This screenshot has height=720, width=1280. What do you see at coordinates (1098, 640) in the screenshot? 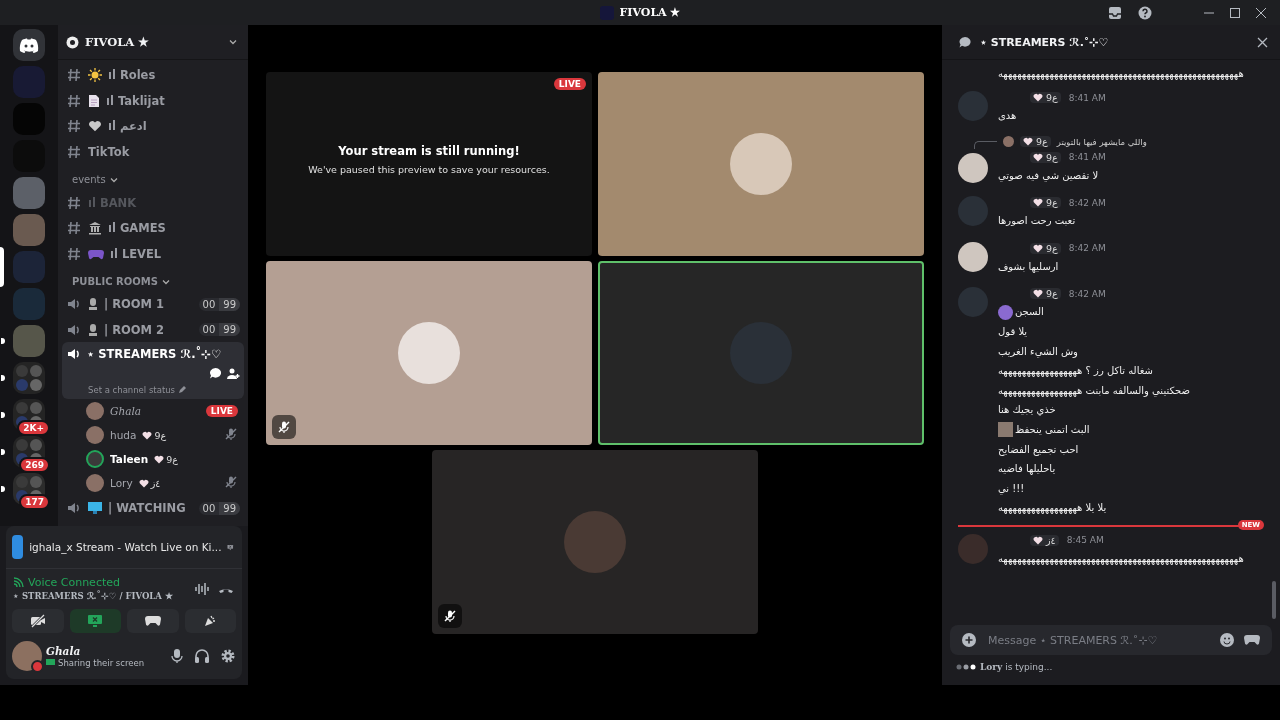
I see `message-input: Message ⋆ STREAMERS ℛ.˚⊹♡` at bounding box center [1098, 640].